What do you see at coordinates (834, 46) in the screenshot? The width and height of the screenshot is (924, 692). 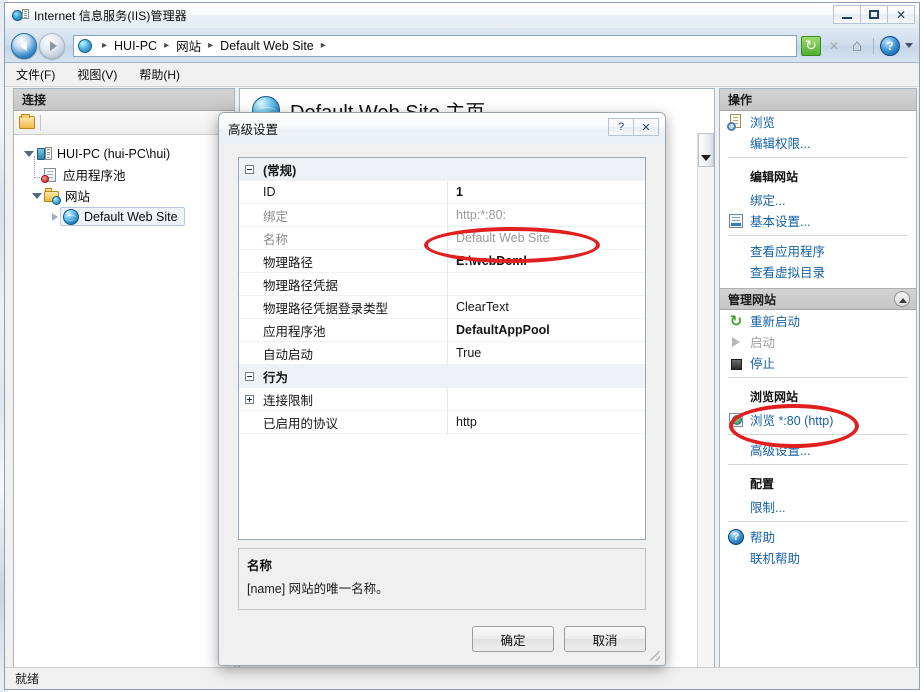 I see `stop-icon` at bounding box center [834, 46].